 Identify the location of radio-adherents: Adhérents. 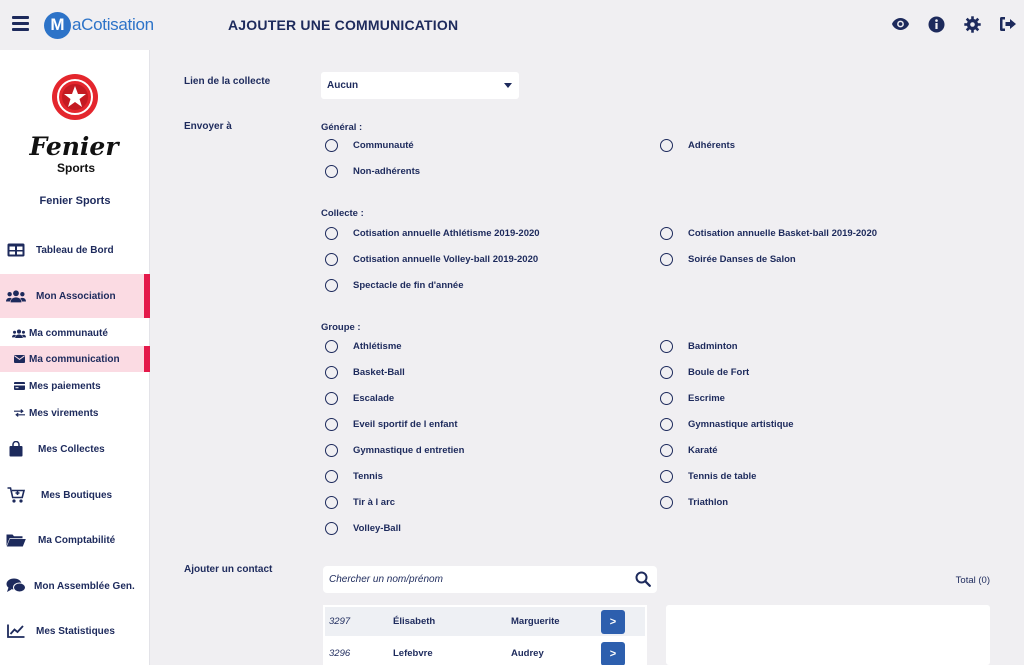
(697, 145).